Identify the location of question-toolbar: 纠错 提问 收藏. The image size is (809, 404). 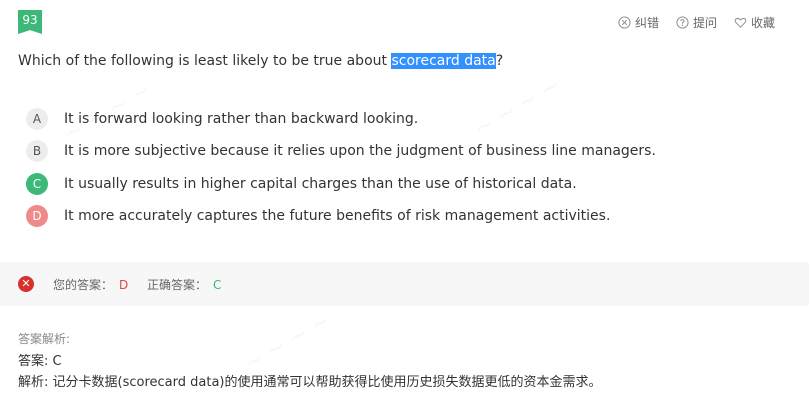
(696, 22).